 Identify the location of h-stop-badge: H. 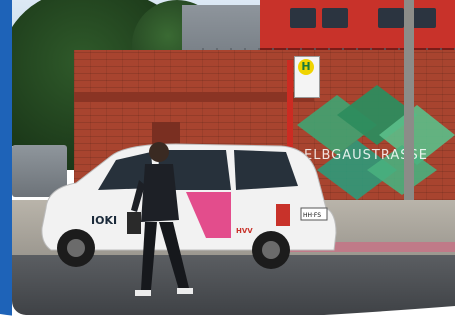
(306, 67).